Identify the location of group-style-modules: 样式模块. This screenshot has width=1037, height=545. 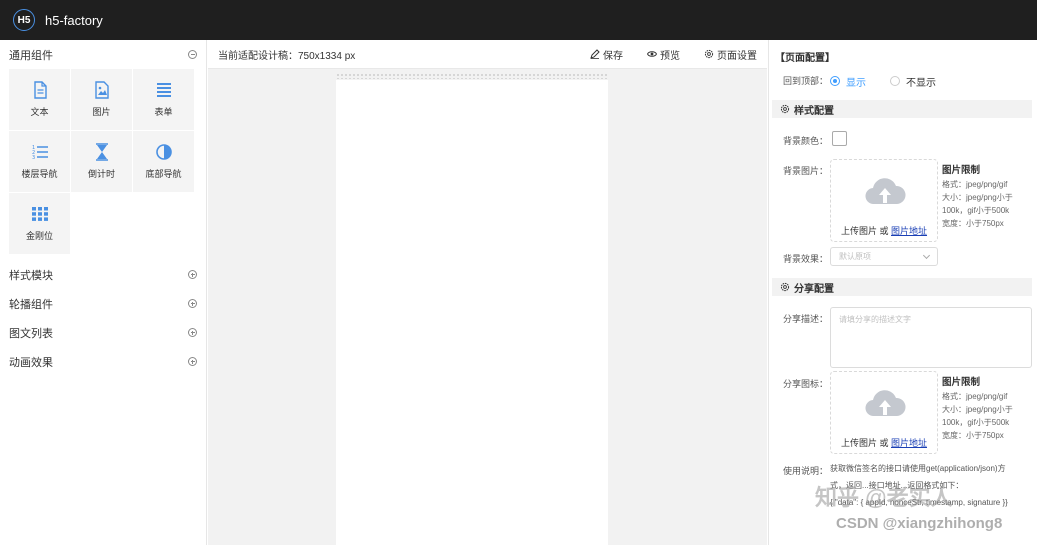
(103, 274).